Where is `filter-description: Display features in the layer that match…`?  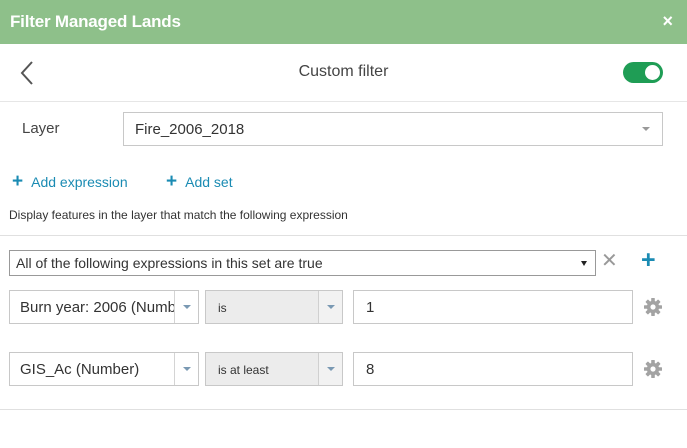 filter-description: Display features in the layer that match… is located at coordinates (178, 215).